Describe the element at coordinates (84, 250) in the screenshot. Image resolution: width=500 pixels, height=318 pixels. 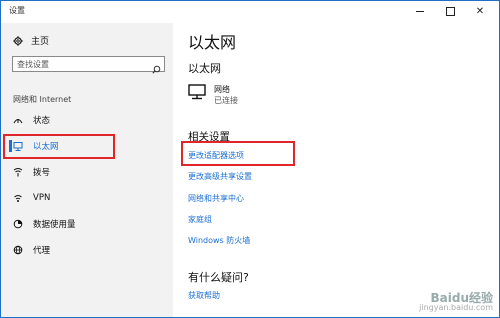
I see `sidebar-item-proxy: 代理` at that location.